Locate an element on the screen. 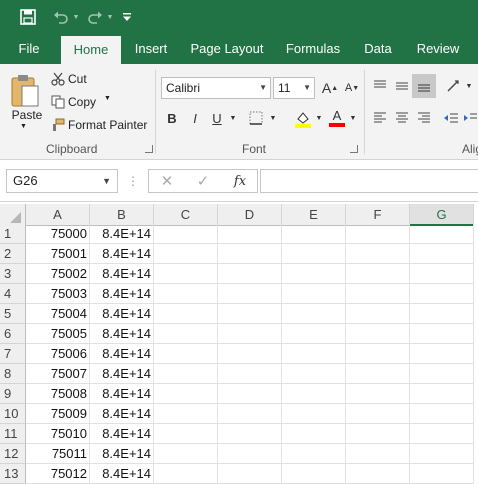 The height and width of the screenshot is (484, 478). cell-d9 is located at coordinates (250, 394).